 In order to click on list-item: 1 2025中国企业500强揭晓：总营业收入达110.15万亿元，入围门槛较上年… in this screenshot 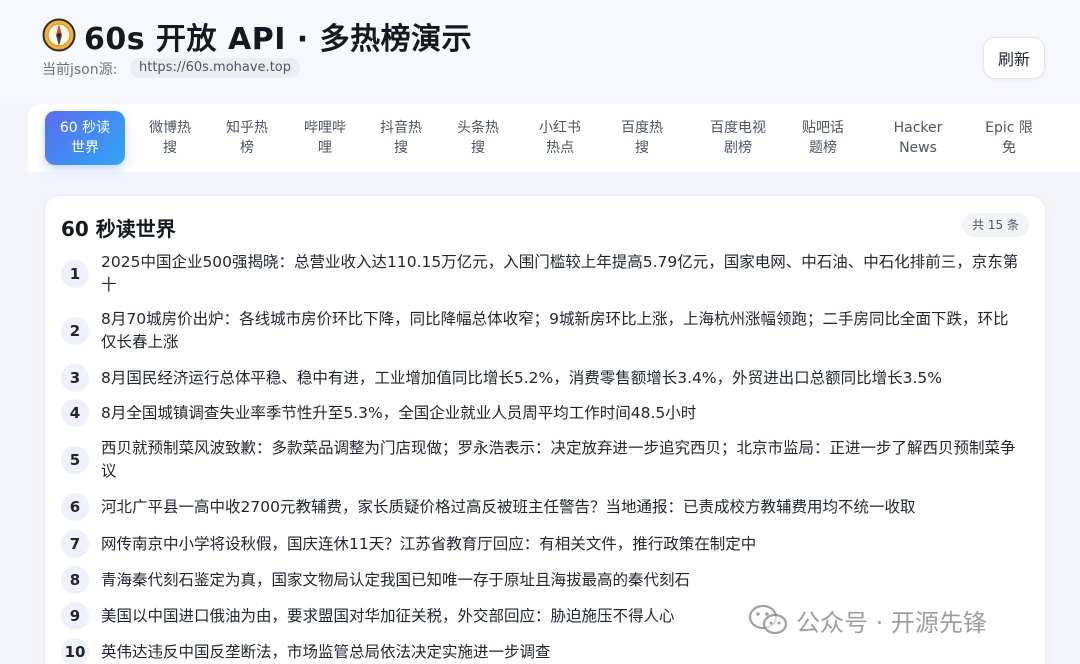, I will do `click(541, 274)`.